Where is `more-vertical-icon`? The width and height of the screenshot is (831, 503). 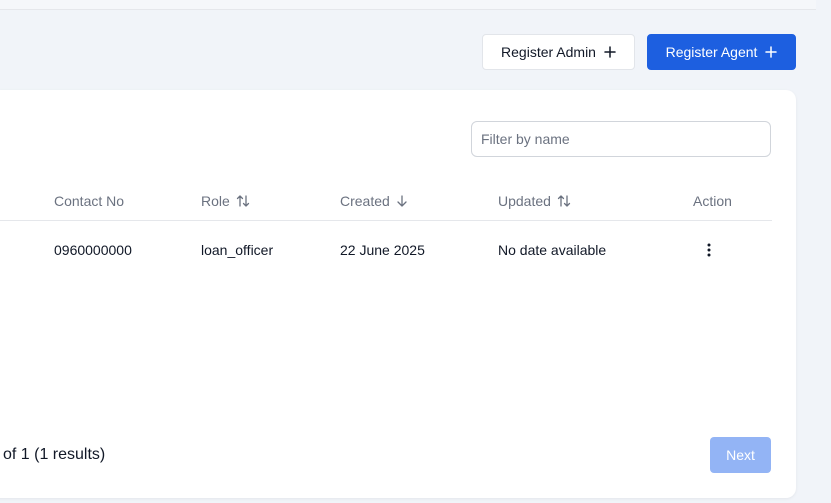
more-vertical-icon is located at coordinates (709, 250).